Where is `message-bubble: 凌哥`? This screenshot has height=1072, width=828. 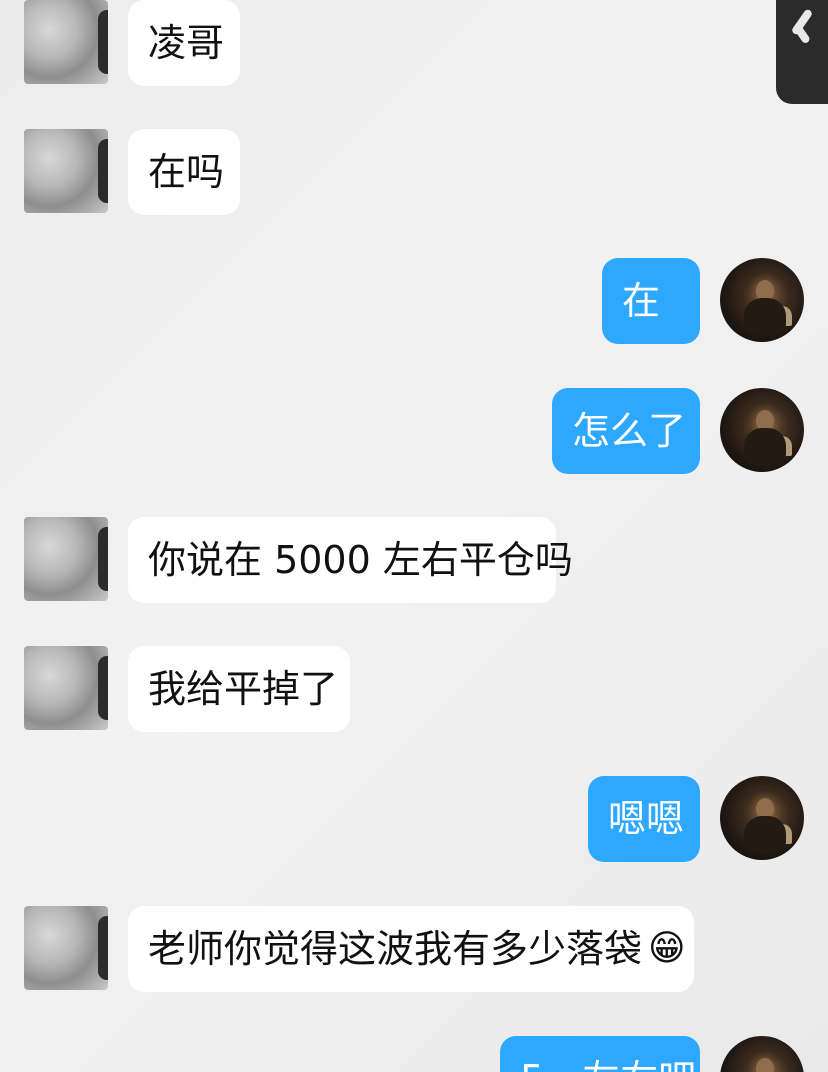
message-bubble: 凌哥 is located at coordinates (184, 43).